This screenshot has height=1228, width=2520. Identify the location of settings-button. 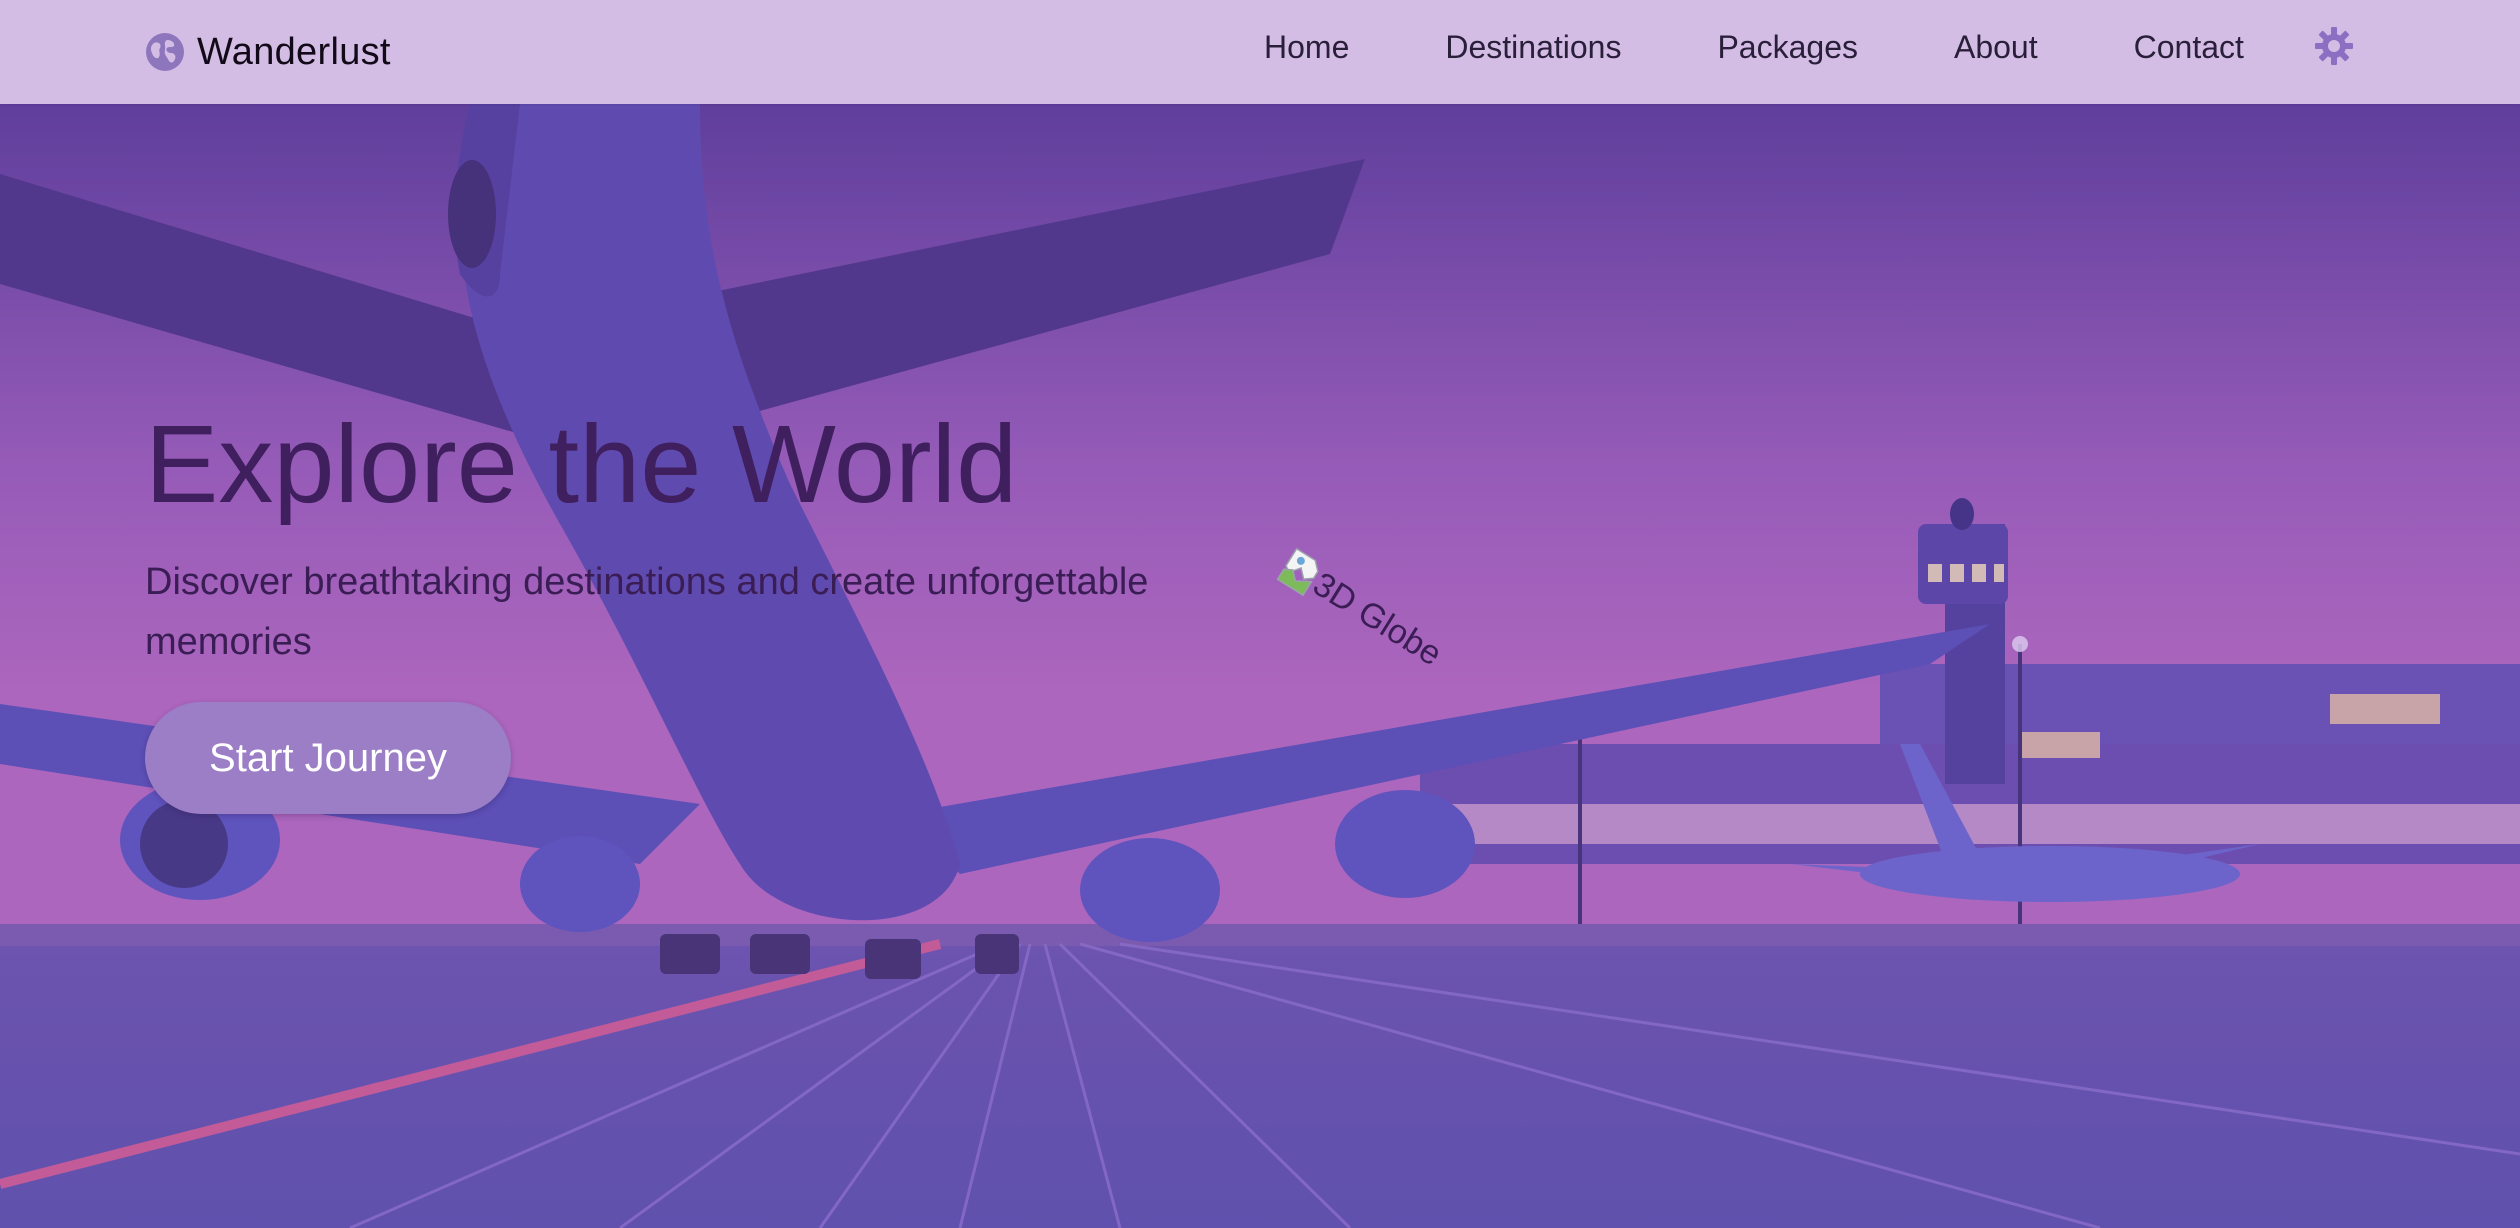
(2334, 46).